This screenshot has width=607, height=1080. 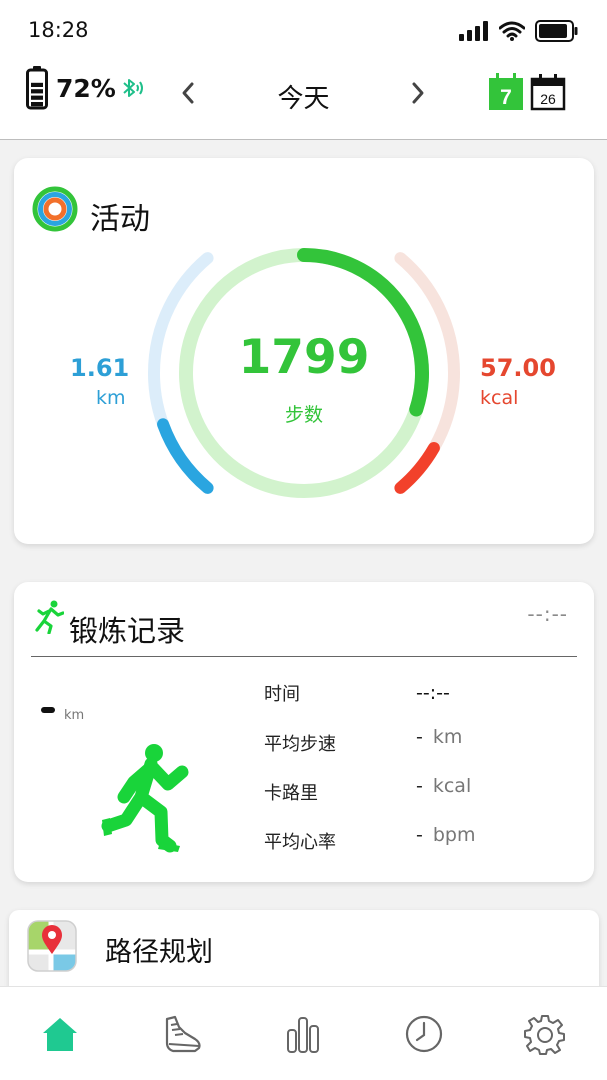 I want to click on stat-value-time-text: --:--, so click(x=433, y=693).